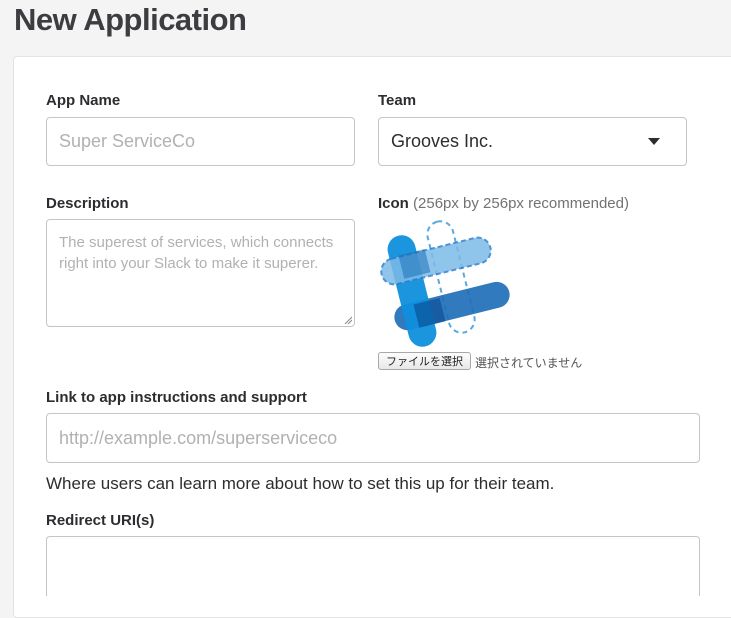 The width and height of the screenshot is (731, 618). I want to click on redirect-uri-label: Redirect URI(s), so click(100, 520).